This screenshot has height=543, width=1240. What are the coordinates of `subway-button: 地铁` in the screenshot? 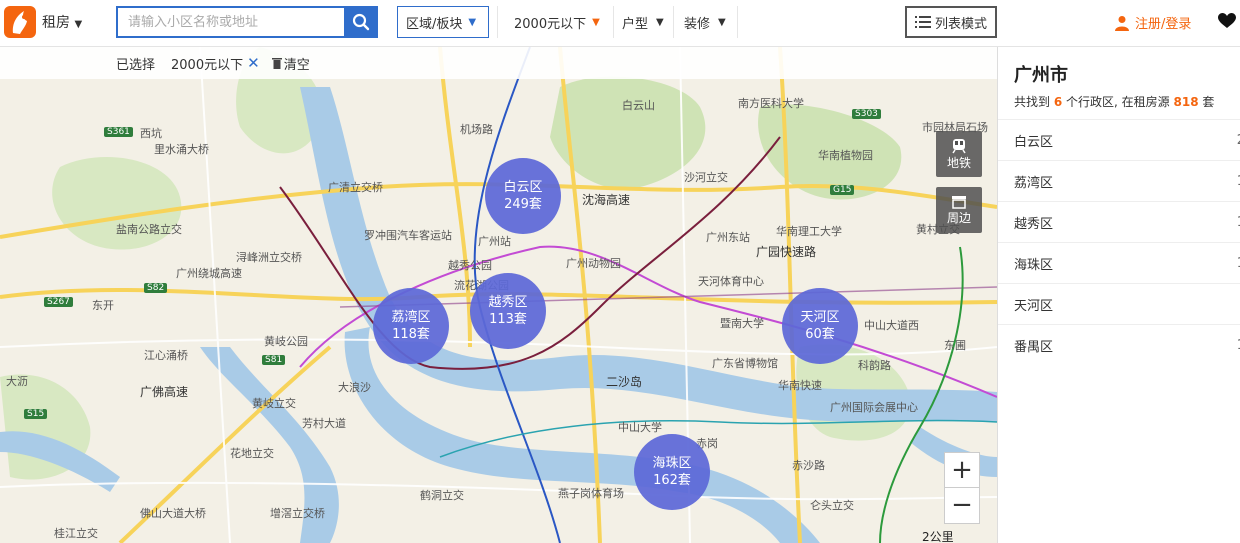 It's located at (959, 154).